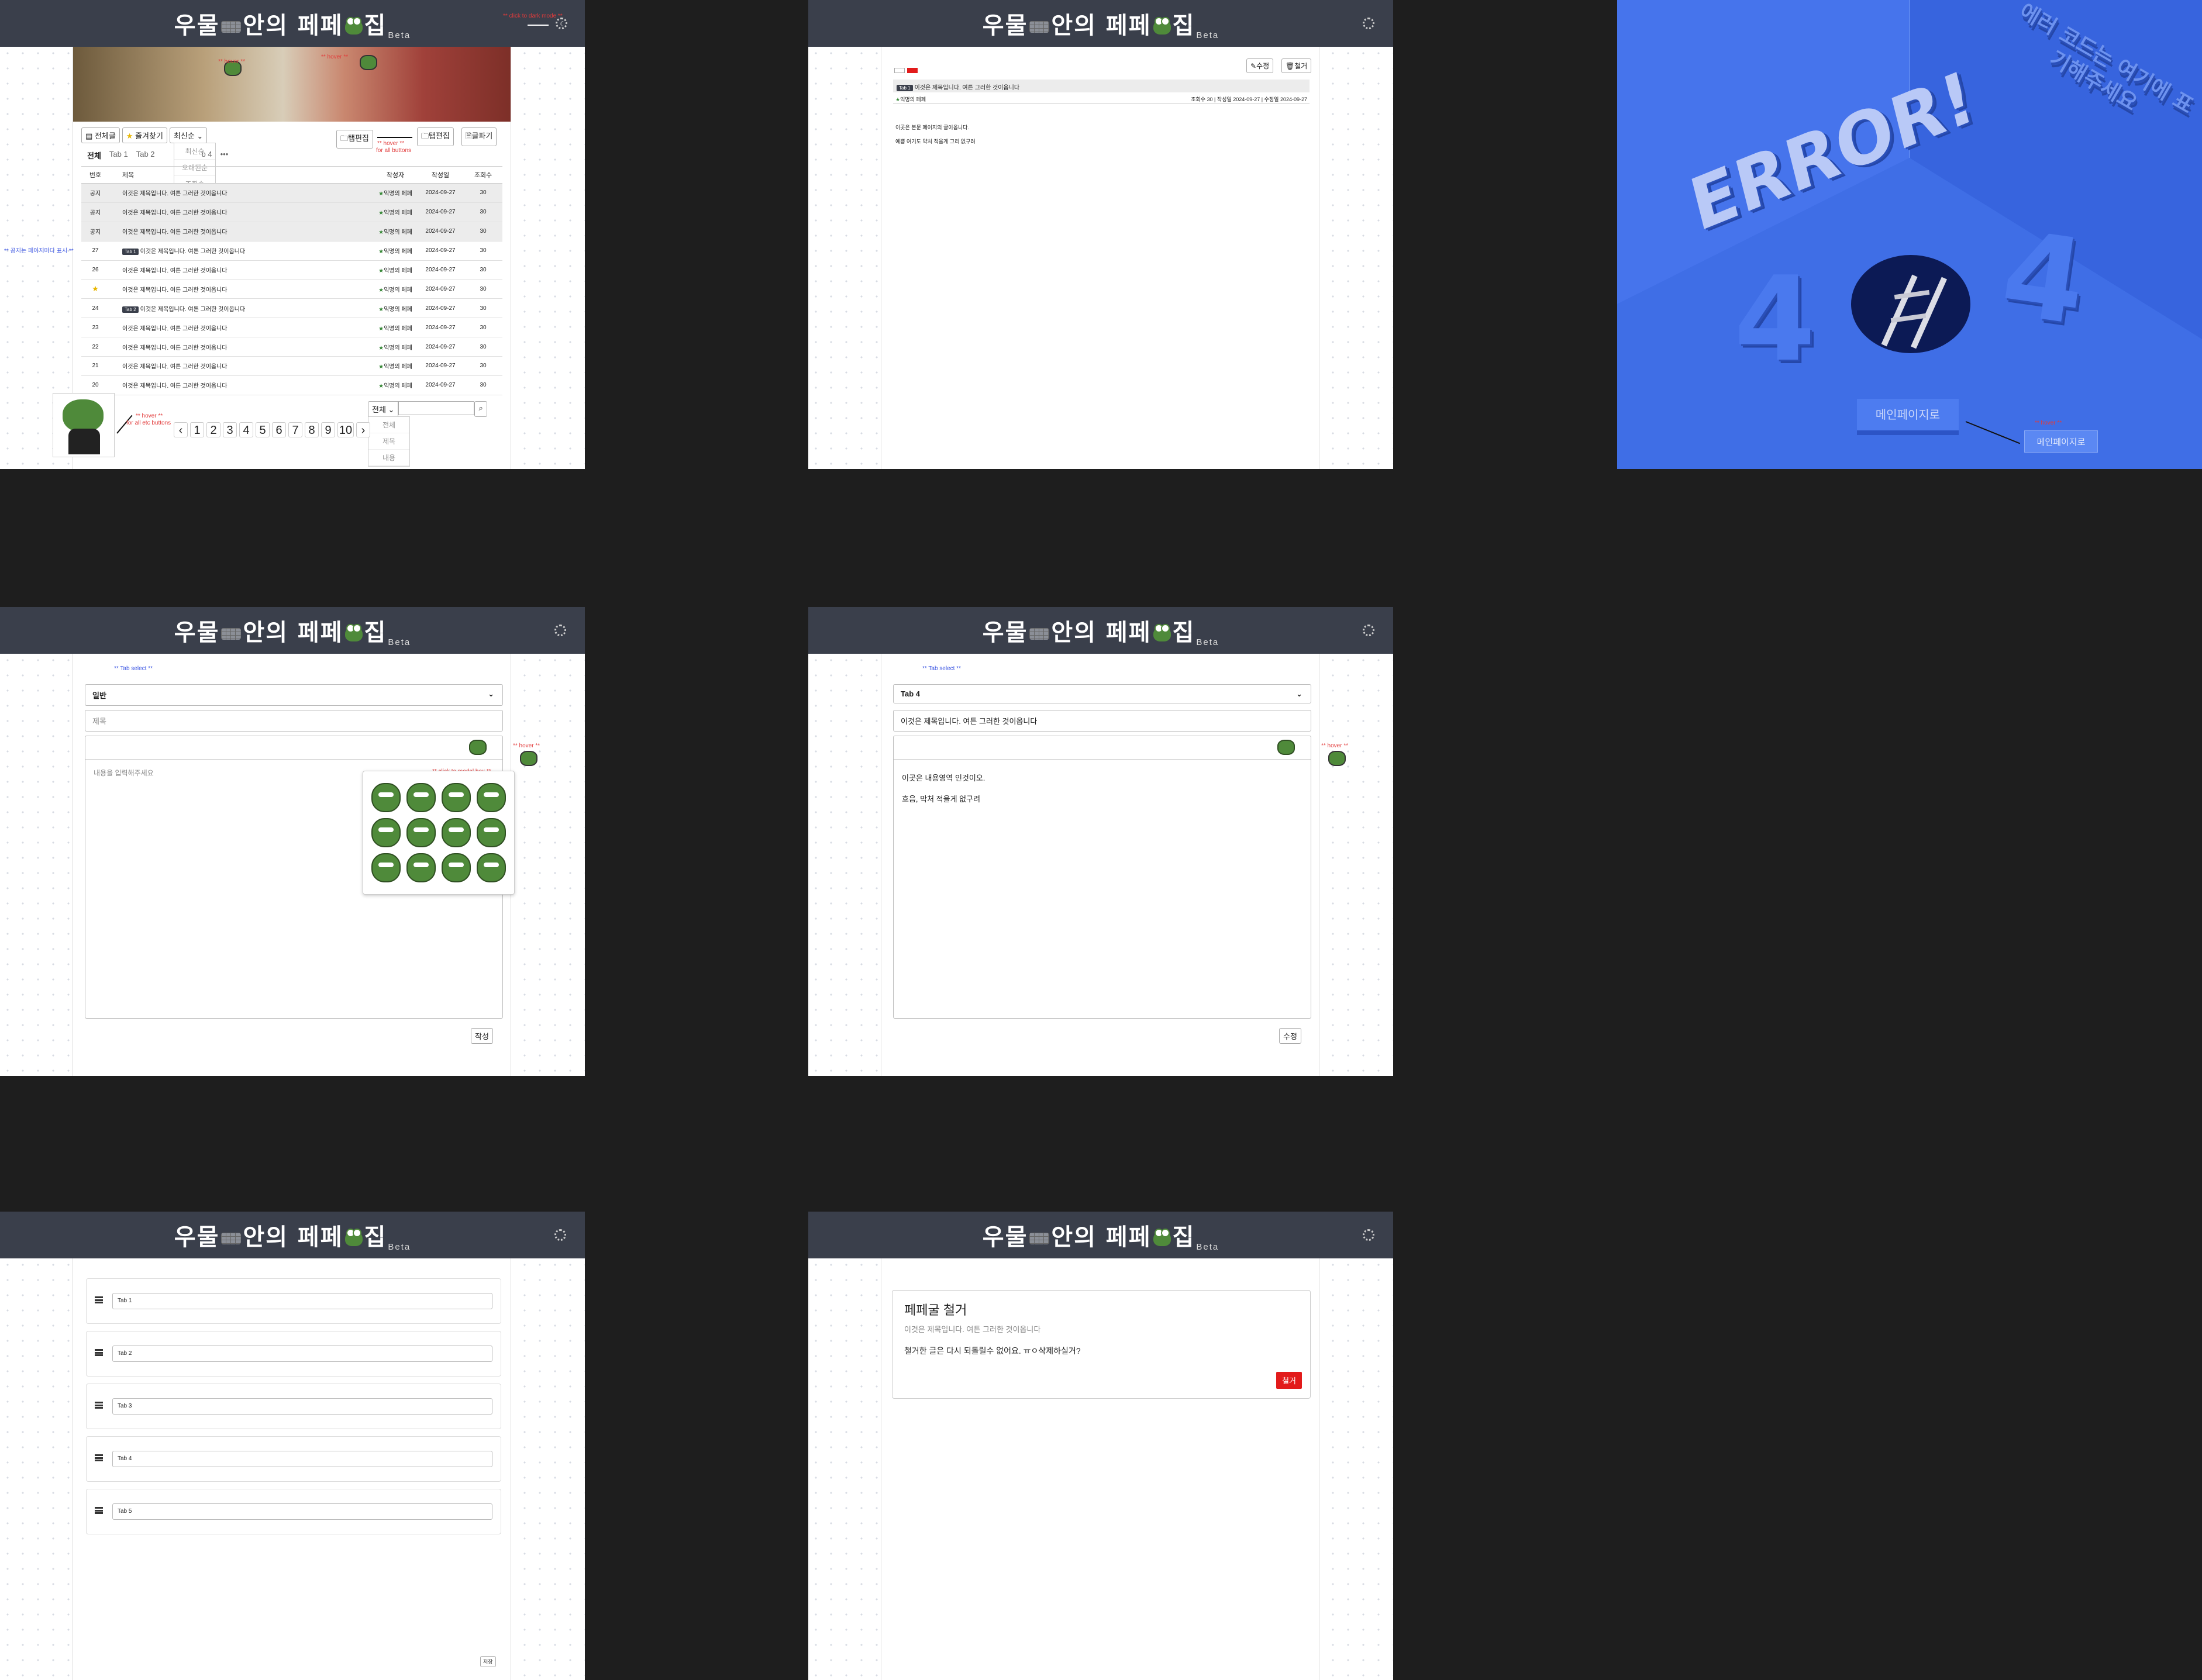 This screenshot has width=2202, height=1680. I want to click on search-scope-dropdown: 전체 제목 내용, so click(389, 441).